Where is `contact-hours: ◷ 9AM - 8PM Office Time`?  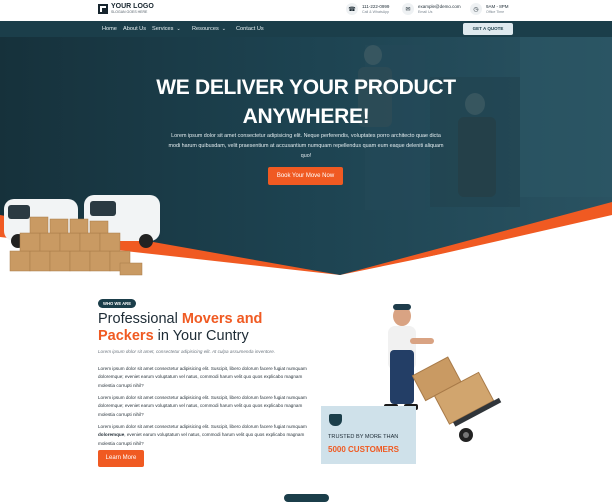
contact-hours: ◷ 9AM - 8PM Office Time is located at coordinates (489, 9).